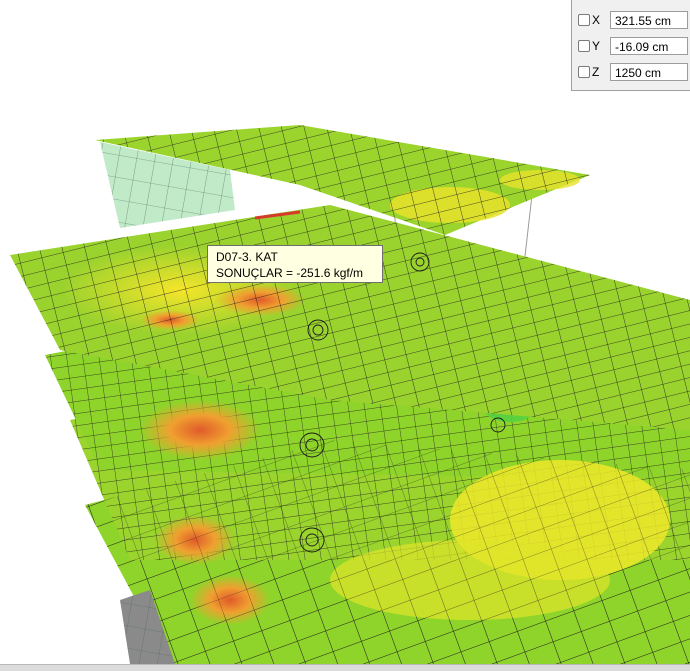 This screenshot has width=690, height=671. Describe the element at coordinates (596, 72) in the screenshot. I see `z-axis-label: Z` at that location.